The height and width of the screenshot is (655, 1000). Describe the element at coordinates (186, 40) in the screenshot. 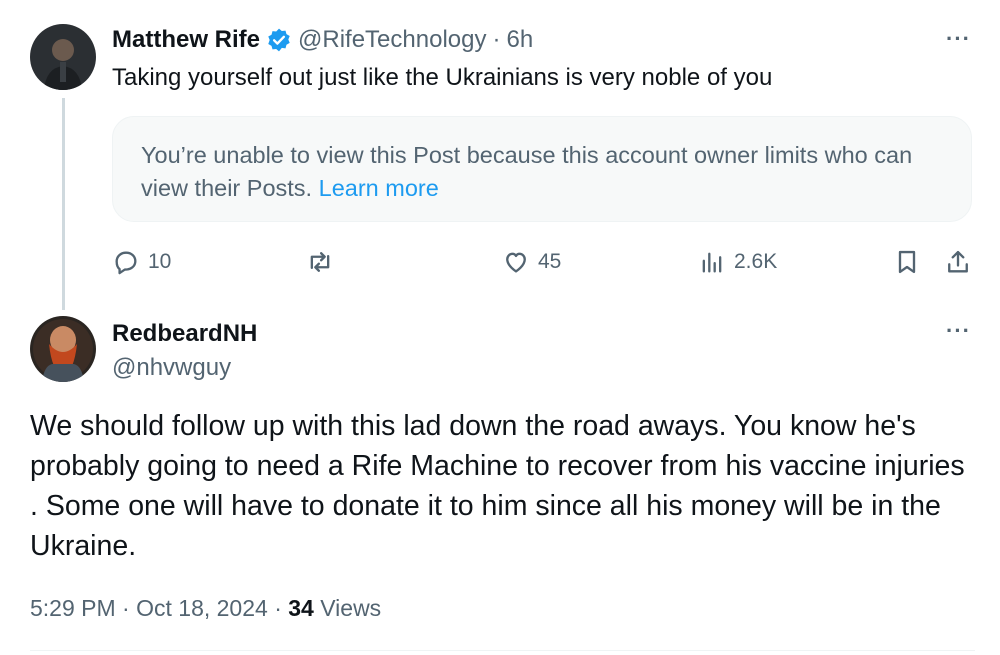

I see `author-name: Matthew Rife` at that location.